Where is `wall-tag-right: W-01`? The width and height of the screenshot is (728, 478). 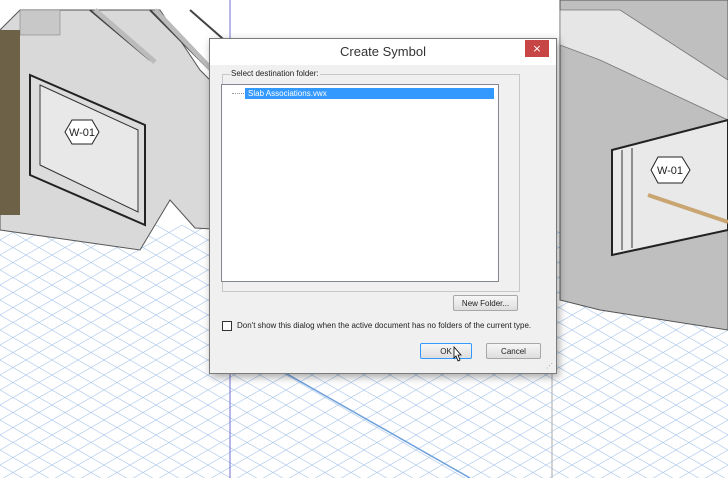
wall-tag-right: W-01 is located at coordinates (670, 170).